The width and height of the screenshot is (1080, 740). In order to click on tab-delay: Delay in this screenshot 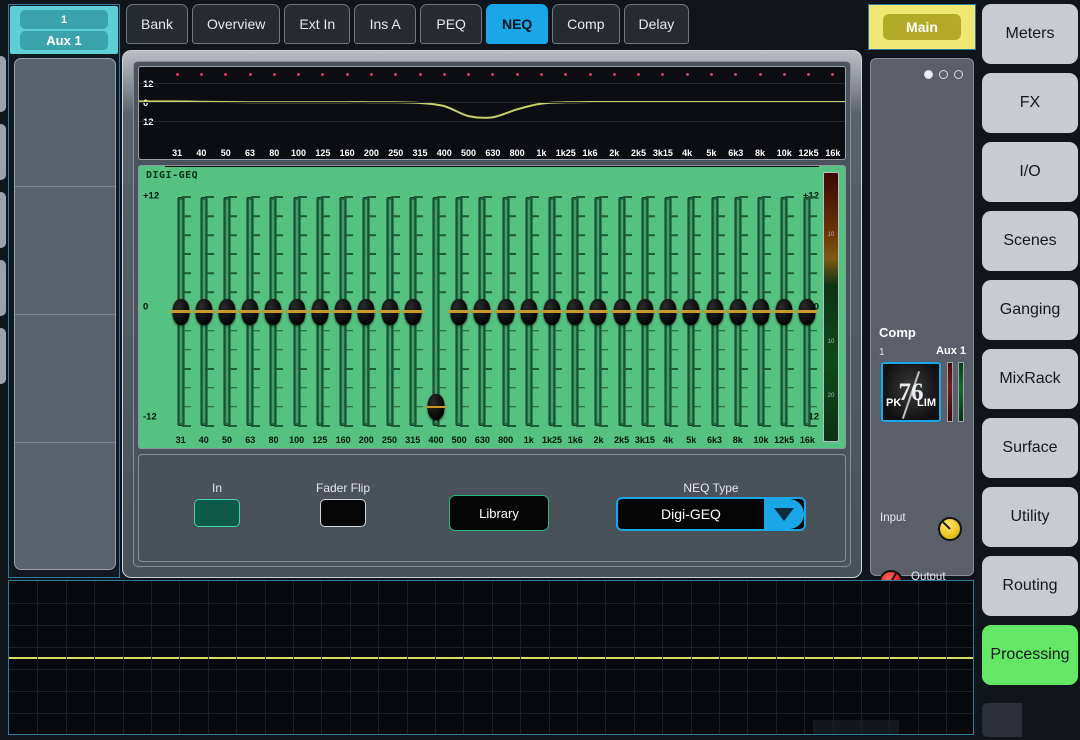, I will do `click(656, 24)`.